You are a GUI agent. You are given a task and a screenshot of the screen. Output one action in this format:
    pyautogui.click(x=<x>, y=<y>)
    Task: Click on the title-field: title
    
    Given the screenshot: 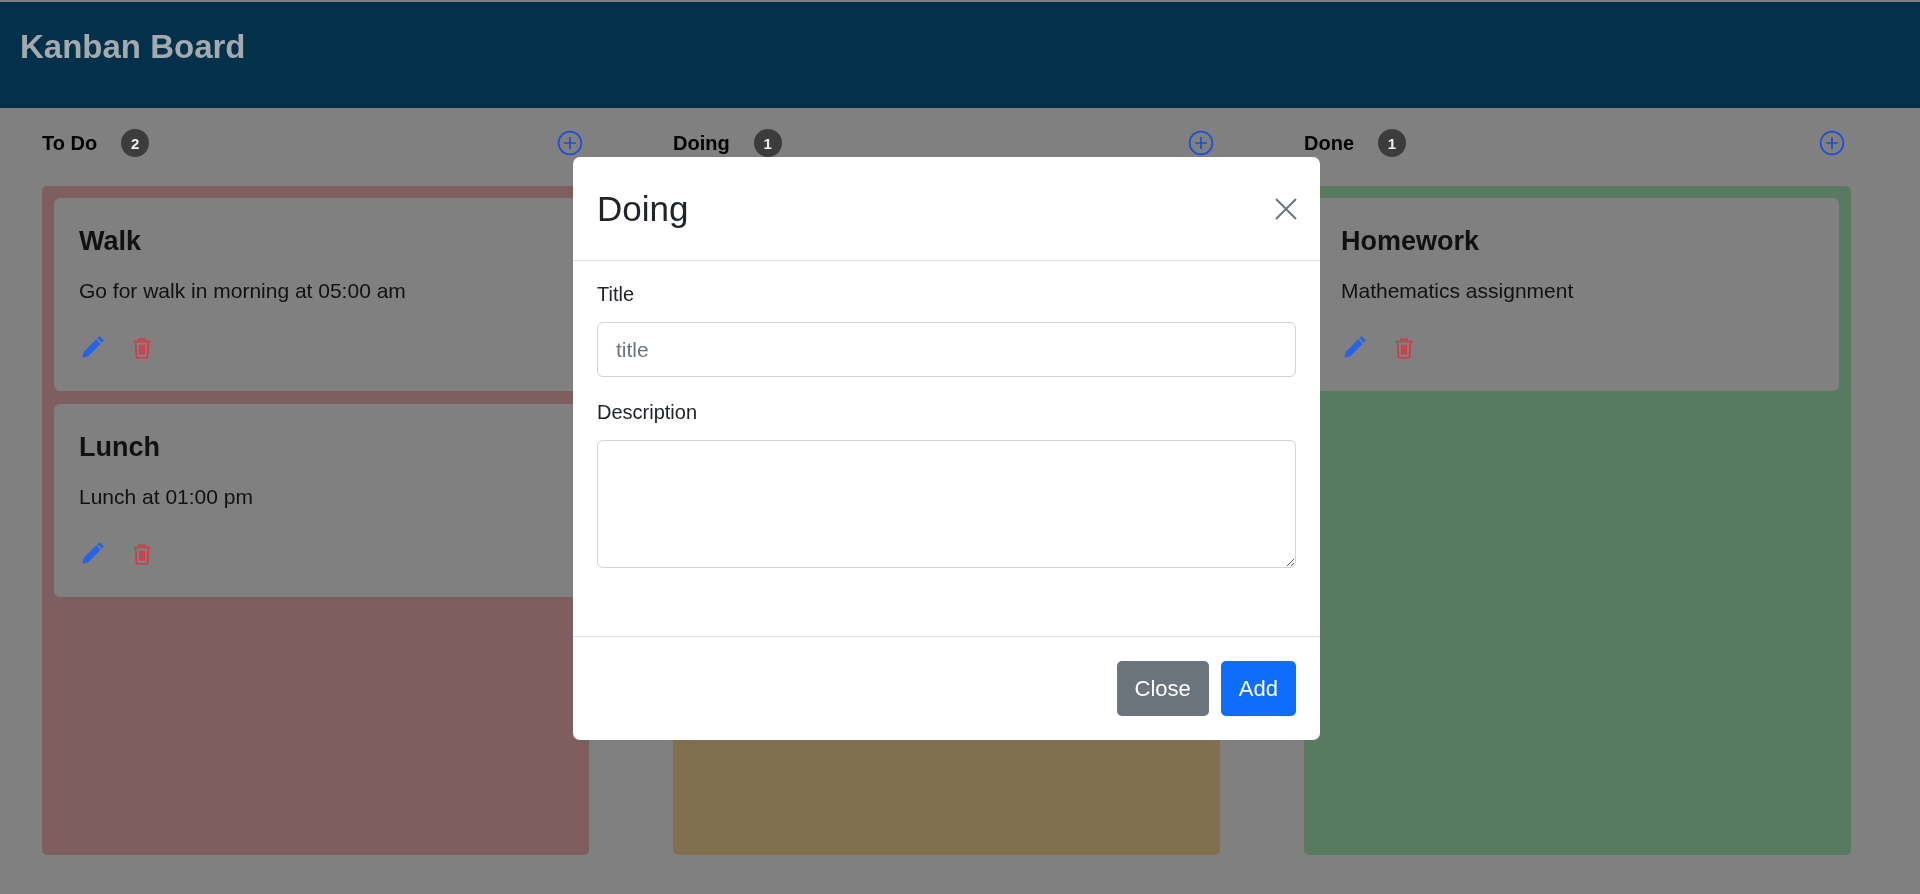 What is the action you would take?
    pyautogui.click(x=946, y=349)
    